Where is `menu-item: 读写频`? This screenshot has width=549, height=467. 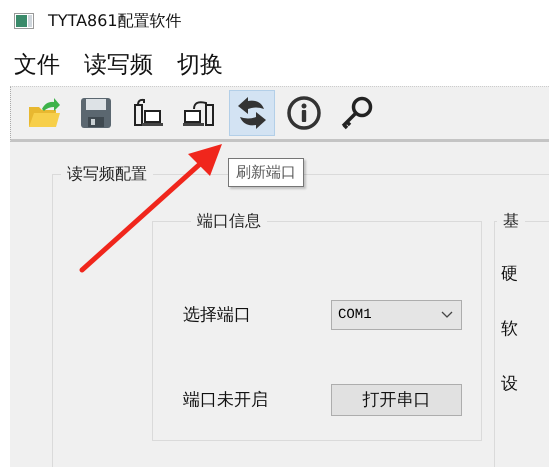
menu-item: 读写频 is located at coordinates (118, 64).